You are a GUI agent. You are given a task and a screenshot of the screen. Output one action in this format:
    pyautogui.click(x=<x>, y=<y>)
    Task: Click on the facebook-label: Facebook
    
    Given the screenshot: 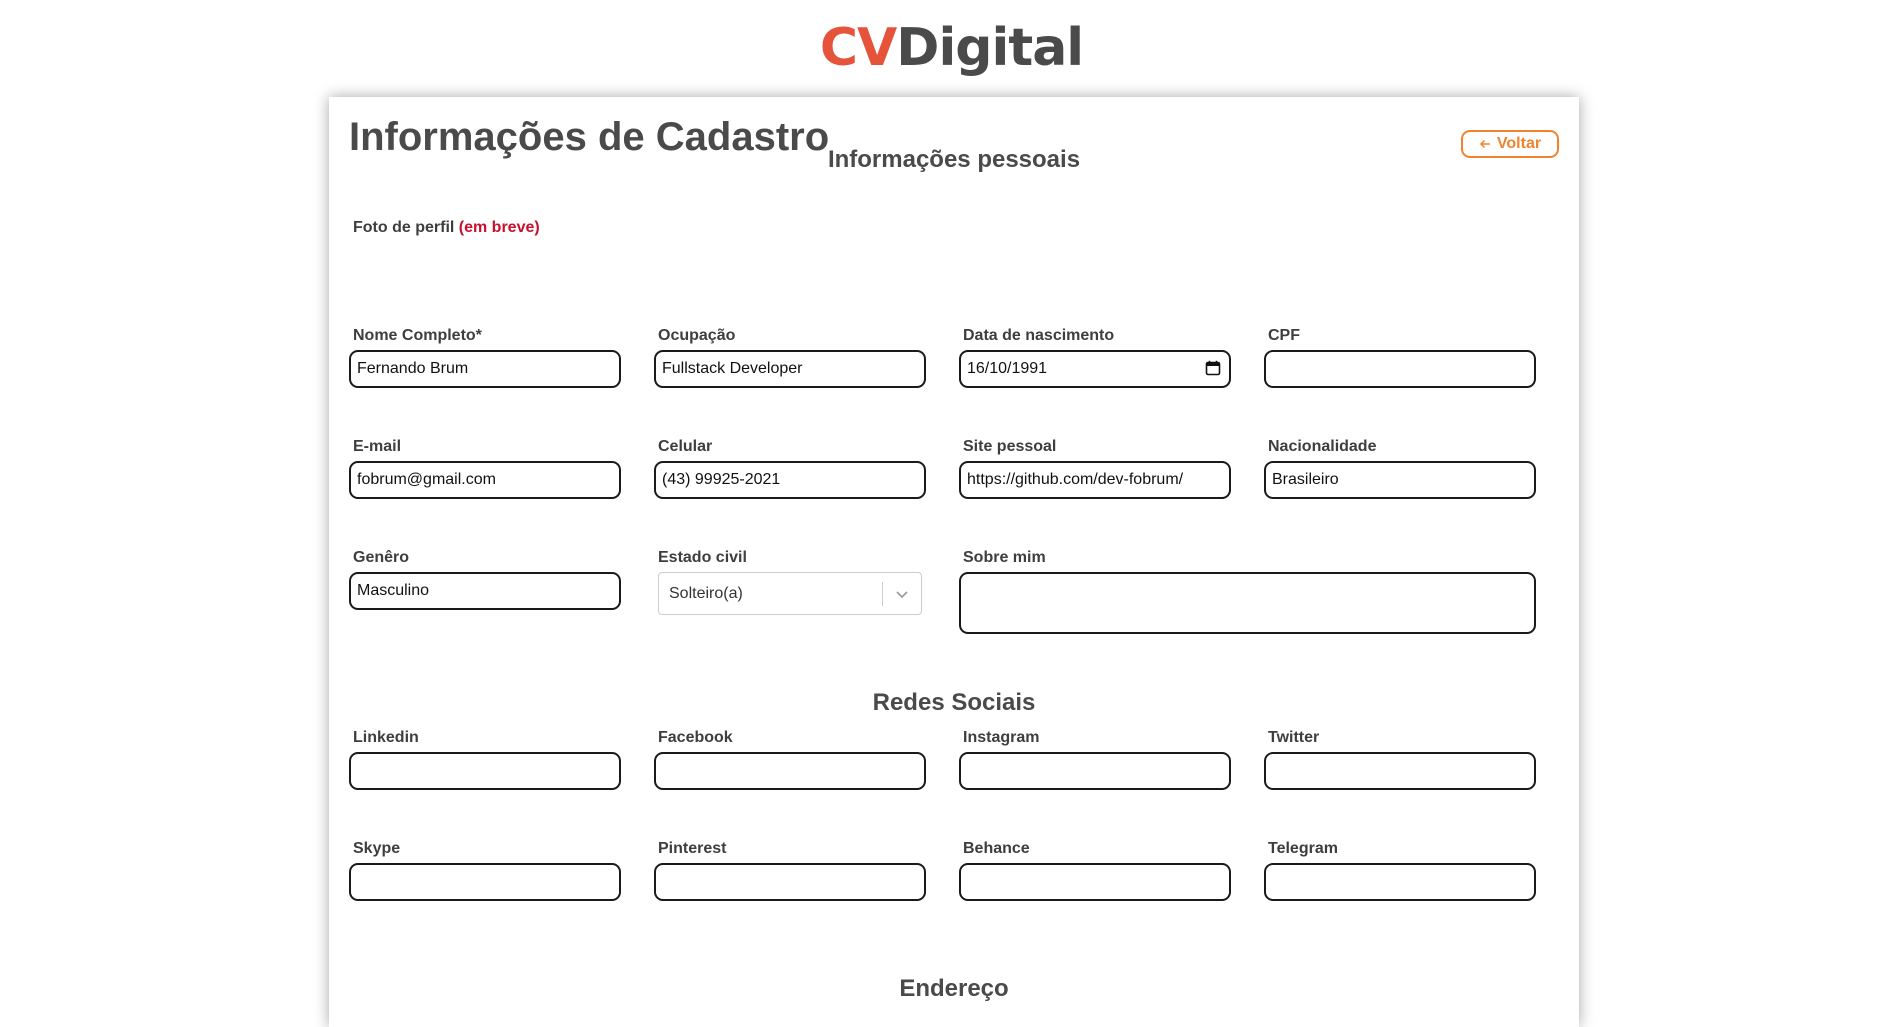 What is the action you would take?
    pyautogui.click(x=695, y=737)
    